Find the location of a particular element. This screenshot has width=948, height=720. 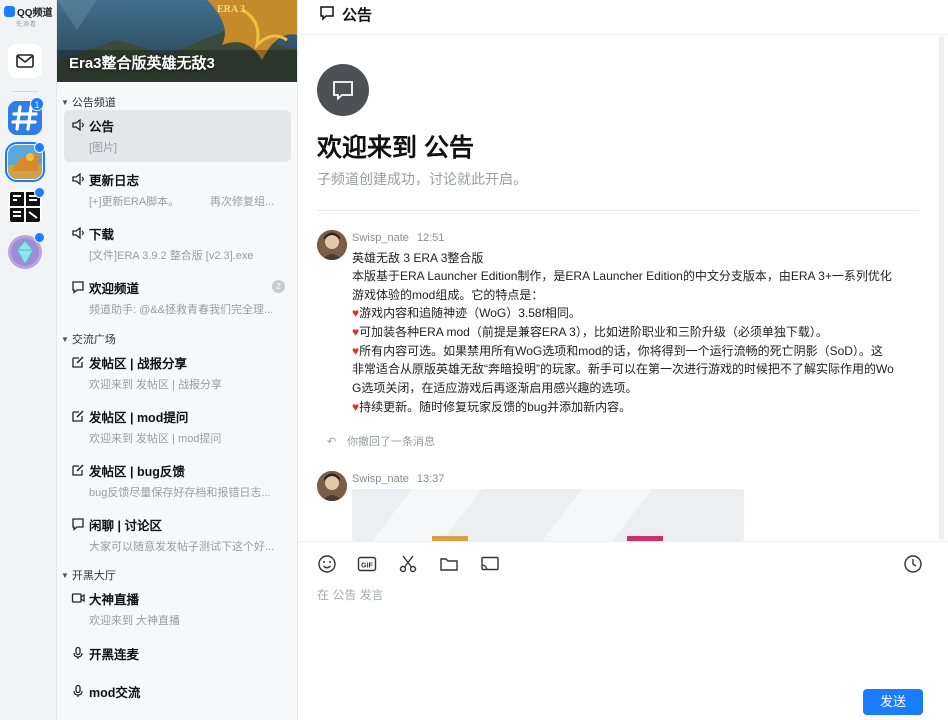

channel-name: 发帖区 | mod提问 is located at coordinates (139, 418).